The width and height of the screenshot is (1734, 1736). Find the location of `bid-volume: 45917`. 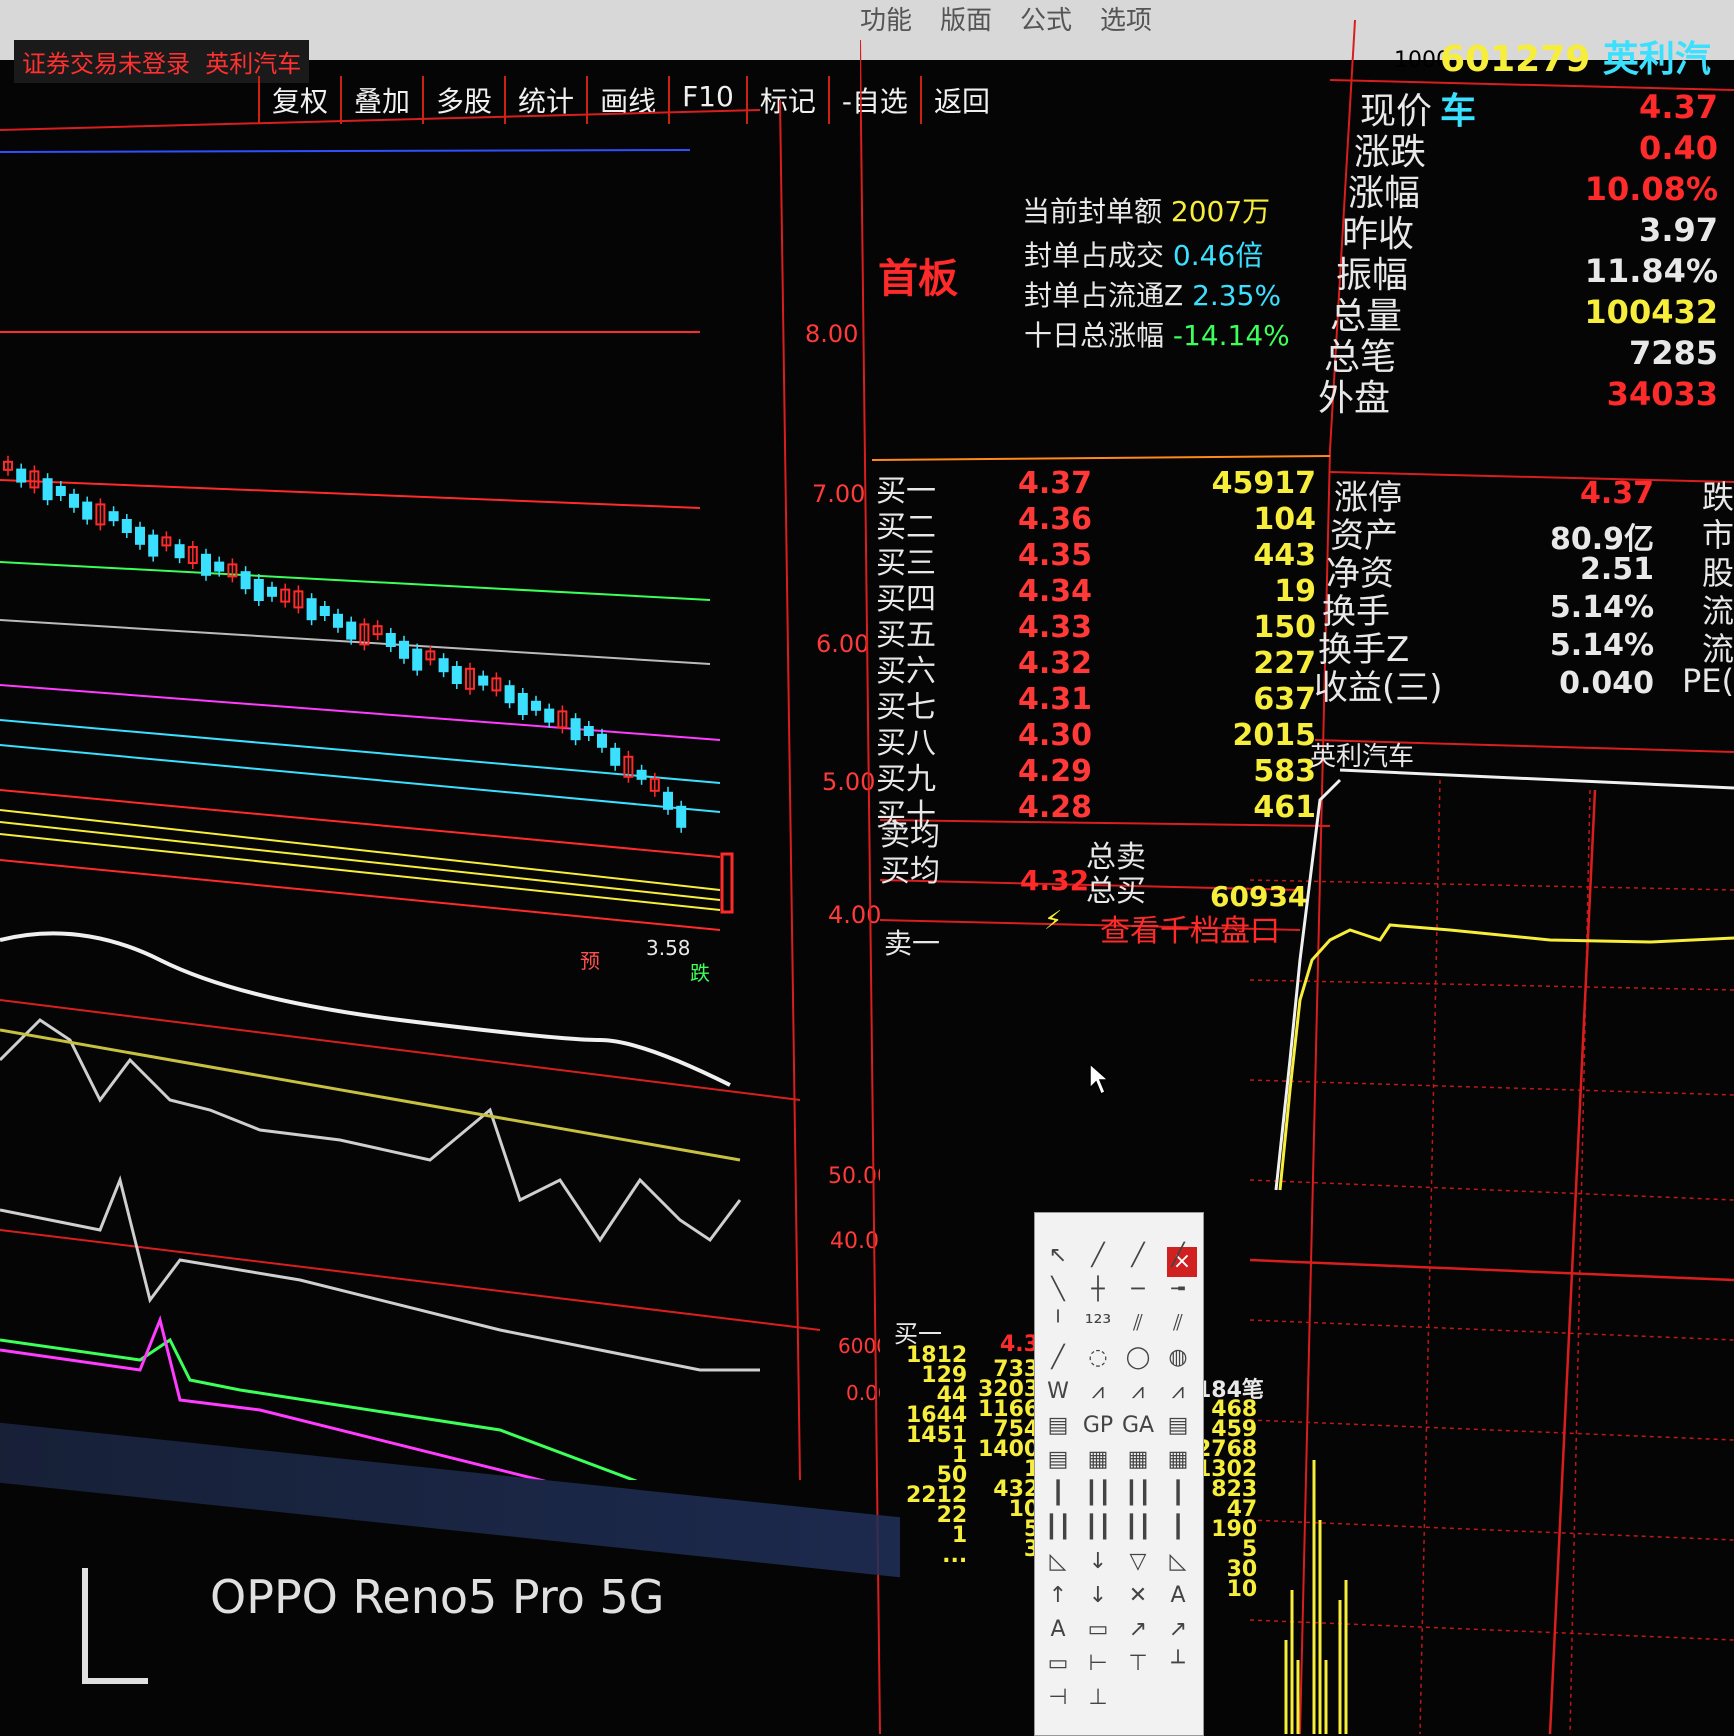

bid-volume: 45917 is located at coordinates (1263, 483).